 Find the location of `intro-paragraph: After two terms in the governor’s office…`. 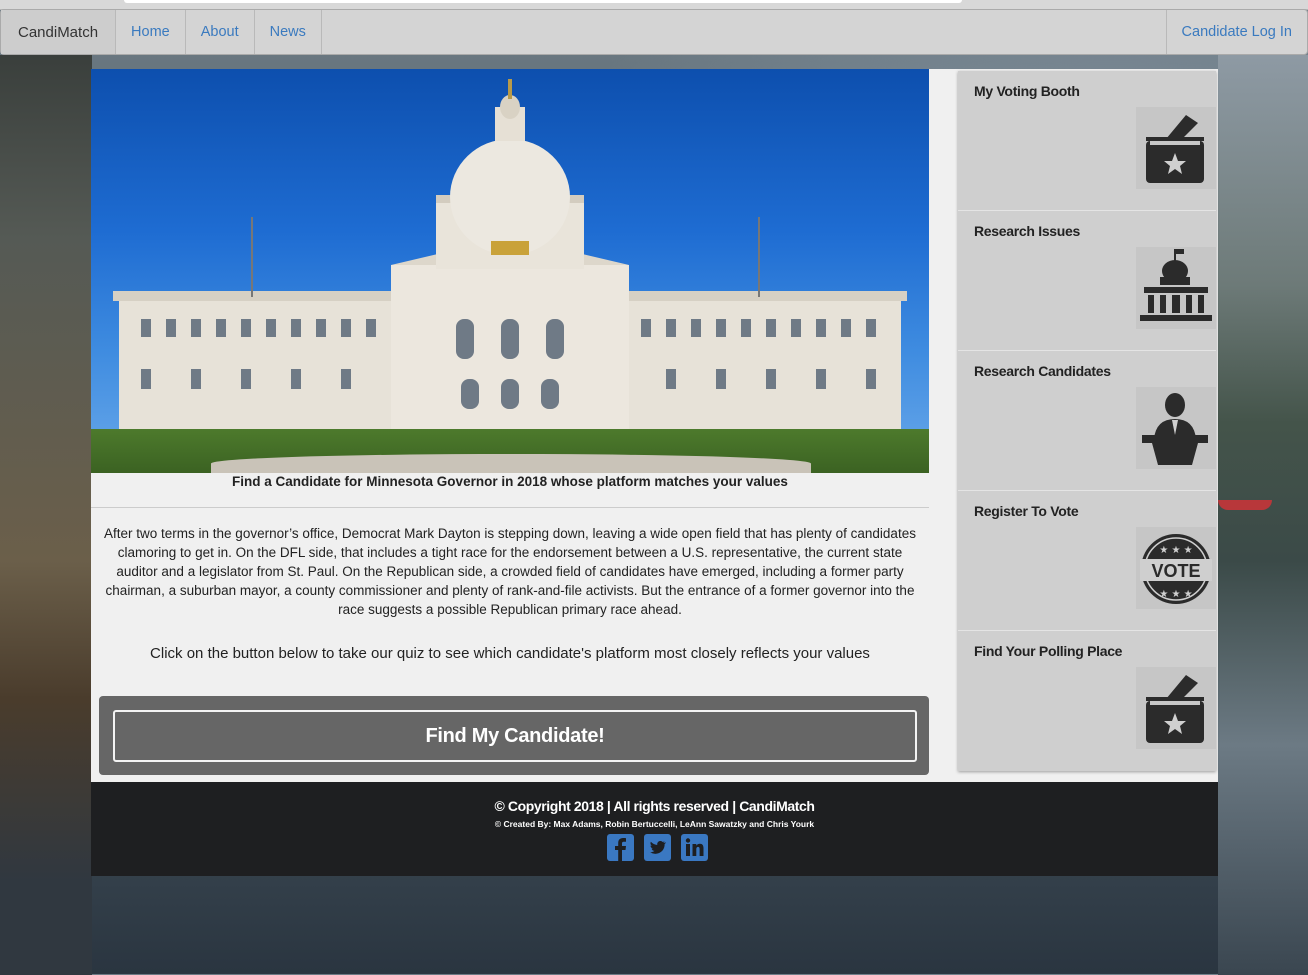

intro-paragraph: After two terms in the governor’s office… is located at coordinates (510, 571).